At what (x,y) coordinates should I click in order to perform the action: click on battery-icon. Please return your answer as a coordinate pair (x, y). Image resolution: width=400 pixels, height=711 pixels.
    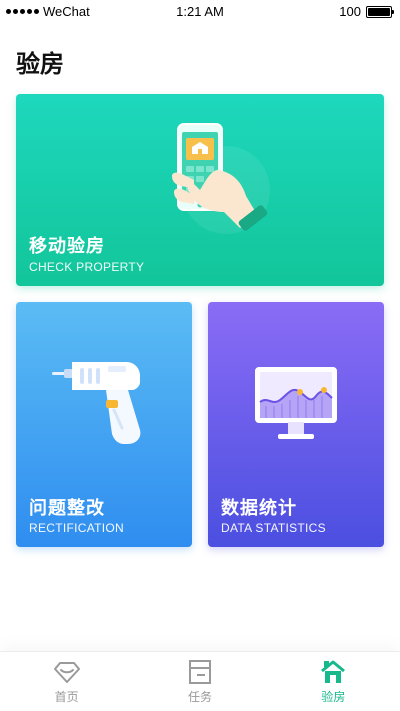
    Looking at the image, I should click on (380, 11).